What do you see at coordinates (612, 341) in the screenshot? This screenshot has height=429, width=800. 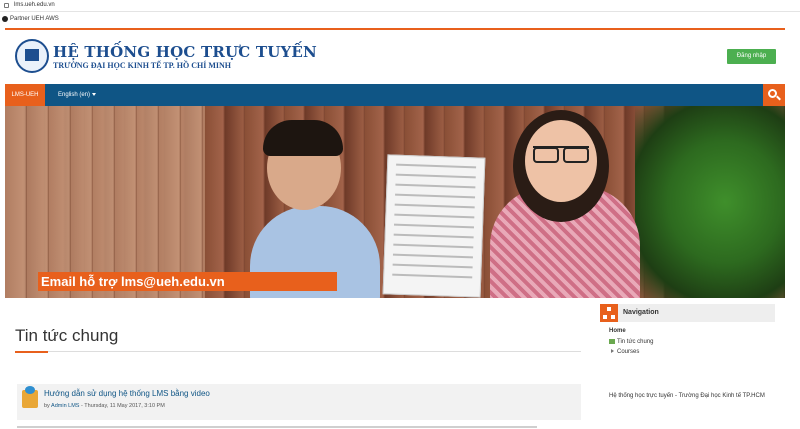 I see `forum-icon` at bounding box center [612, 341].